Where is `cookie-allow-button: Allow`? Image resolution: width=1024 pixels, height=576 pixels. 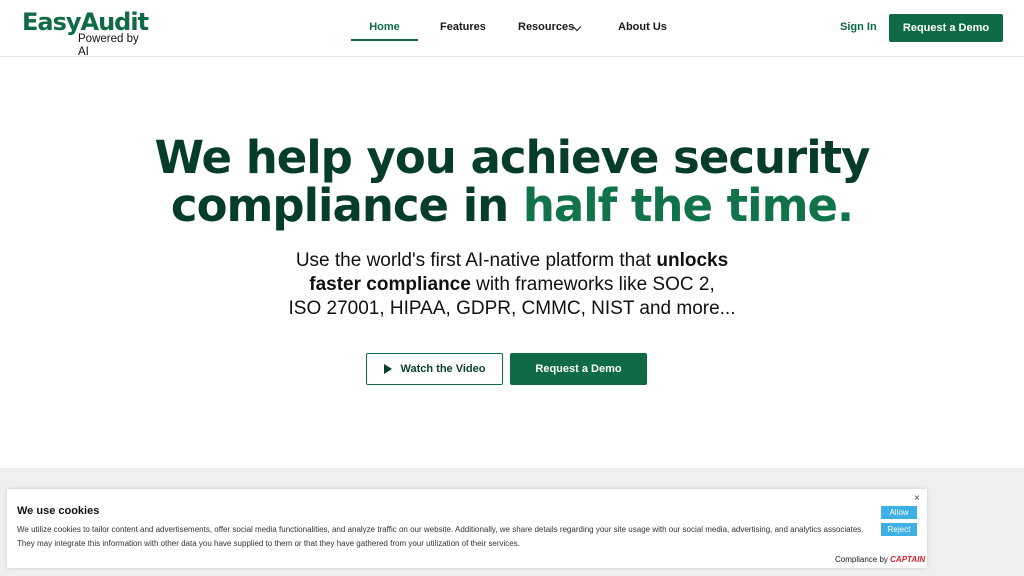
cookie-allow-button: Allow is located at coordinates (899, 512).